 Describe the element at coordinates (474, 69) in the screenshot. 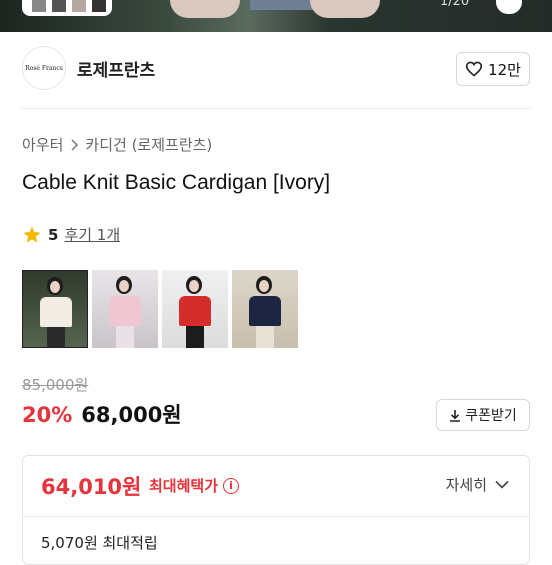

I see `heart-icon` at that location.